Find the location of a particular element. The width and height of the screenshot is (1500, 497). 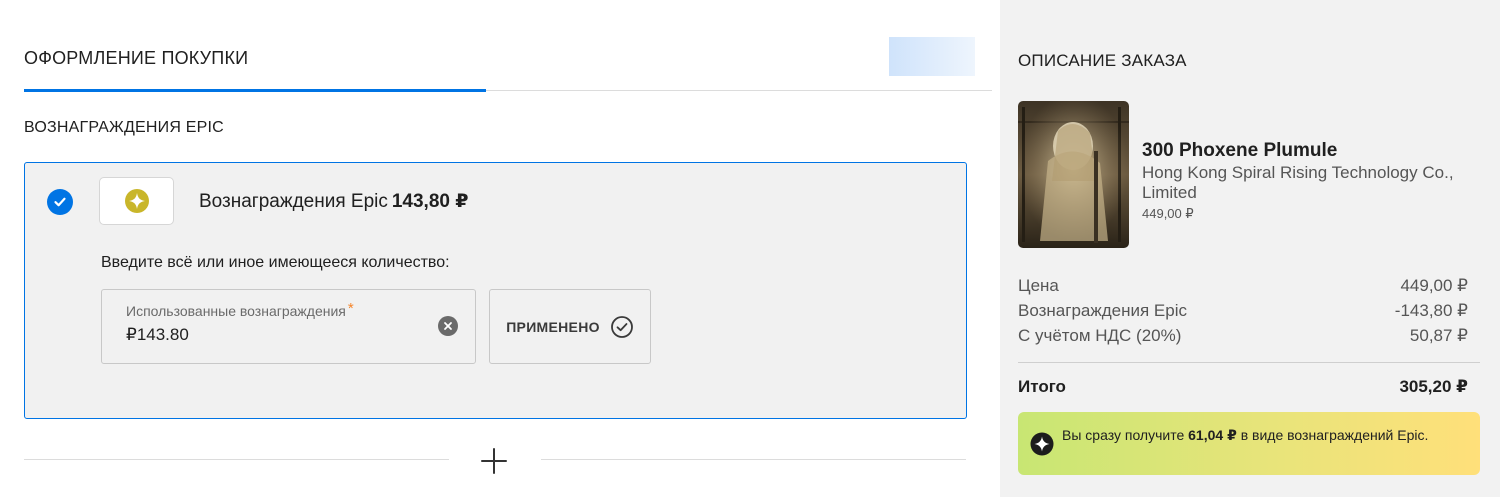

product-thumbnail is located at coordinates (1073, 174).